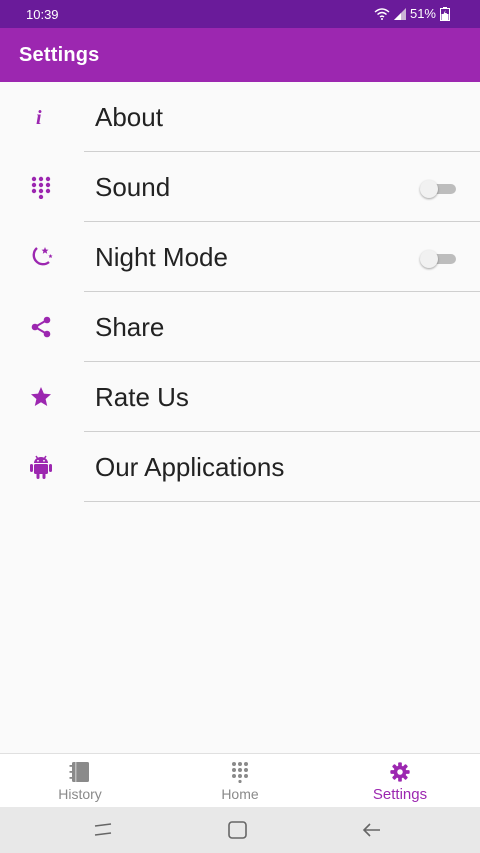 This screenshot has width=480, height=853. What do you see at coordinates (190, 467) in the screenshot?
I see `settings-item-label: Our Applications` at bounding box center [190, 467].